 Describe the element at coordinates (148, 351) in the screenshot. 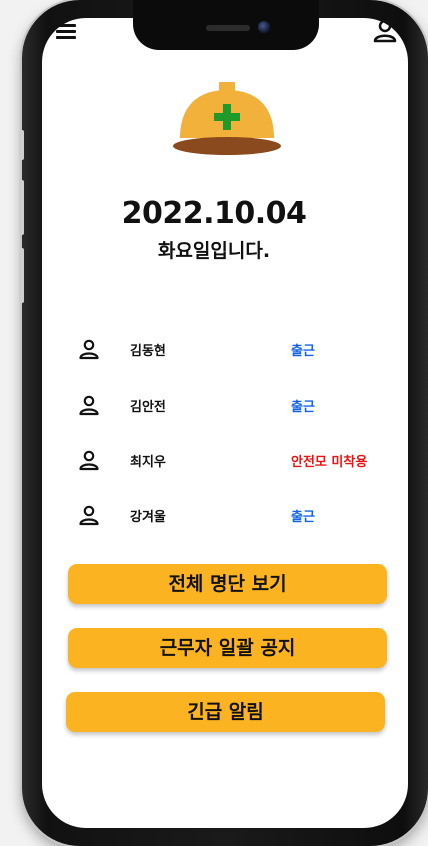

I see `worker-name: 김동현` at that location.